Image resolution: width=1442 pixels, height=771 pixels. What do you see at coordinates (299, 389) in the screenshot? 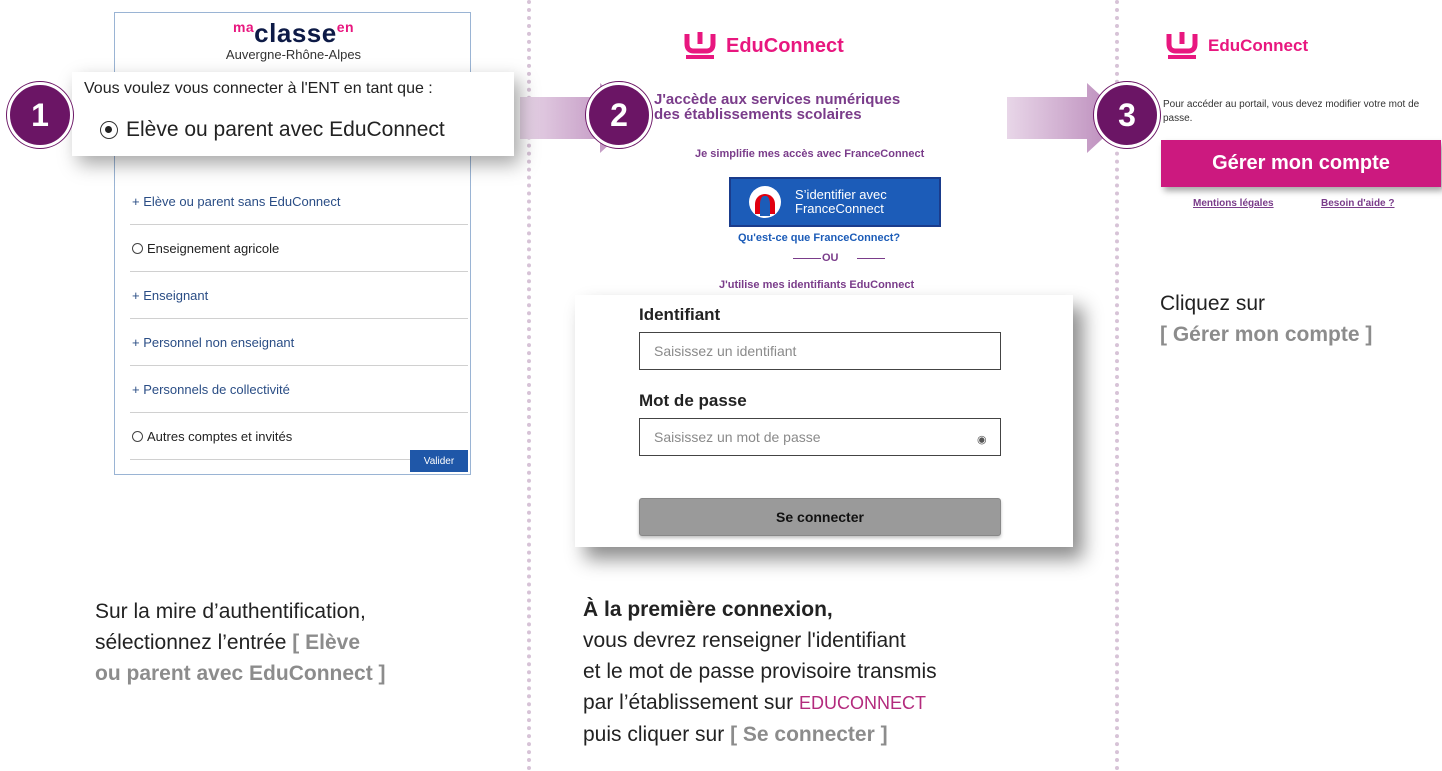
I see `option-personnels-collectivite: + Personnels de collectivité` at bounding box center [299, 389].